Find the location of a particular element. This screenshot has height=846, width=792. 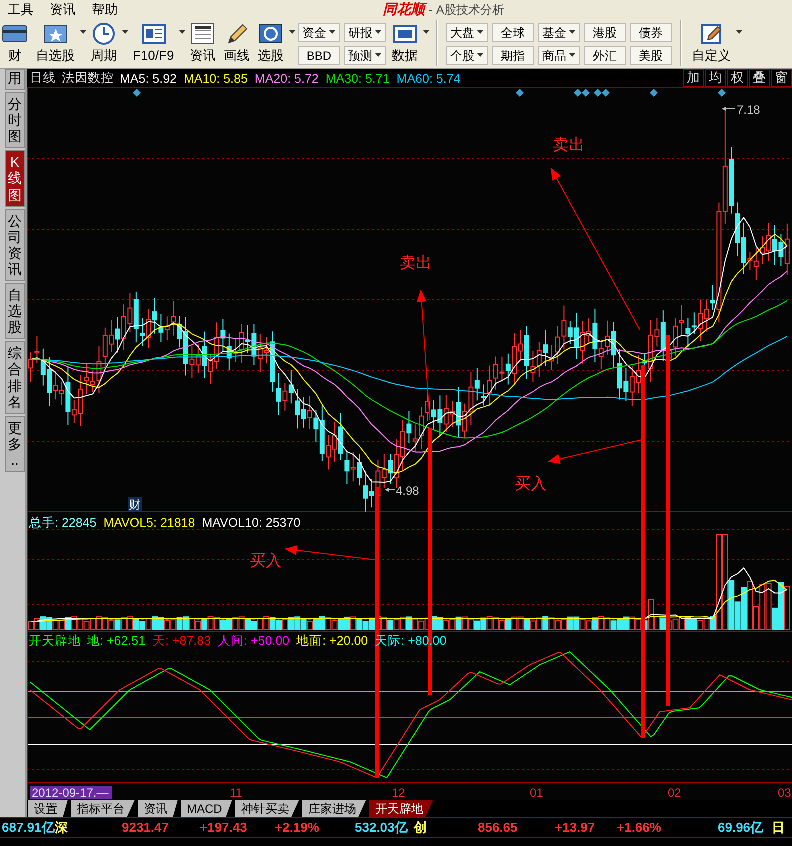

status-value: 创 is located at coordinates (421, 828).